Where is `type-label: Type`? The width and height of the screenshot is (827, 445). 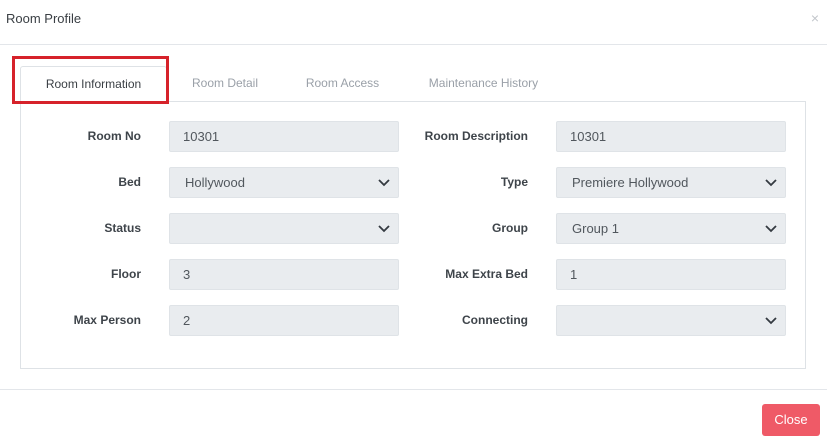
type-label: Type is located at coordinates (514, 182).